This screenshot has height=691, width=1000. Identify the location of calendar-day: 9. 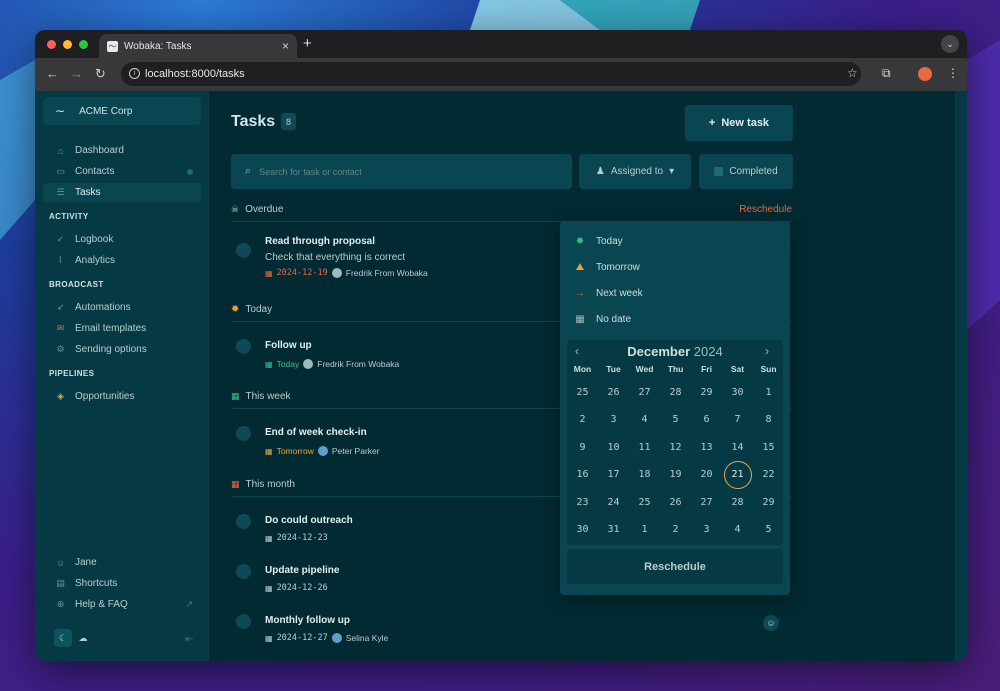
(583, 447).